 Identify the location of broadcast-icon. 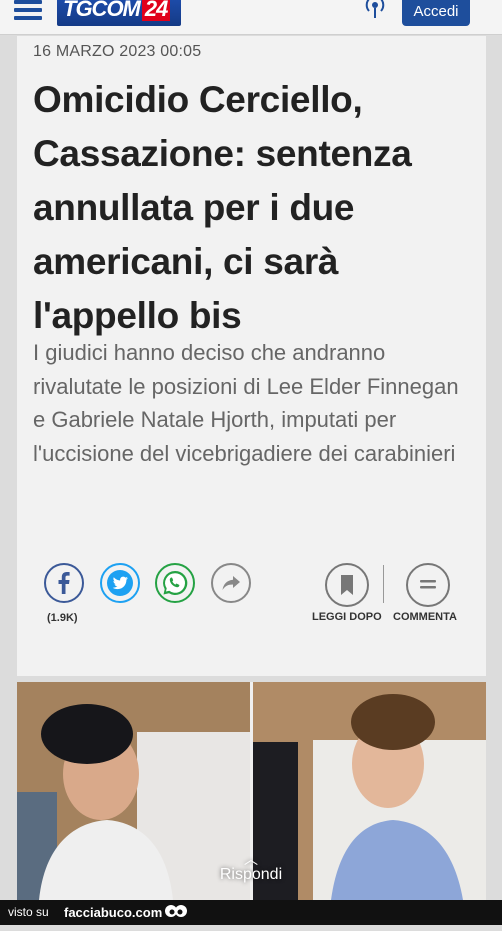
(375, 10).